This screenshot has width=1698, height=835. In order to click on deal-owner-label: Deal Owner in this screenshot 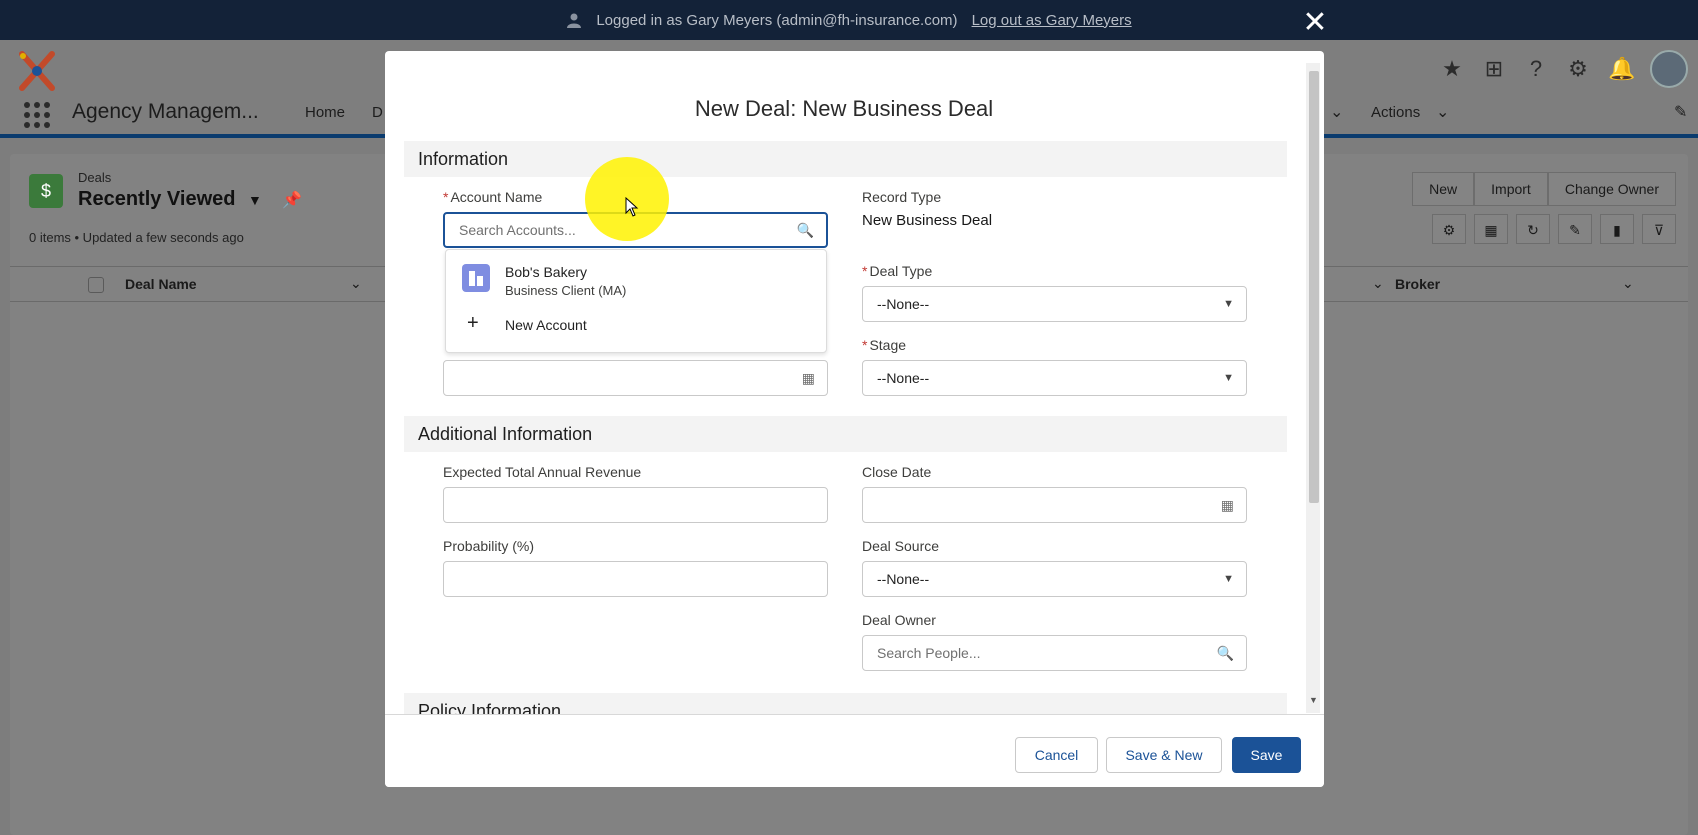, I will do `click(899, 620)`.